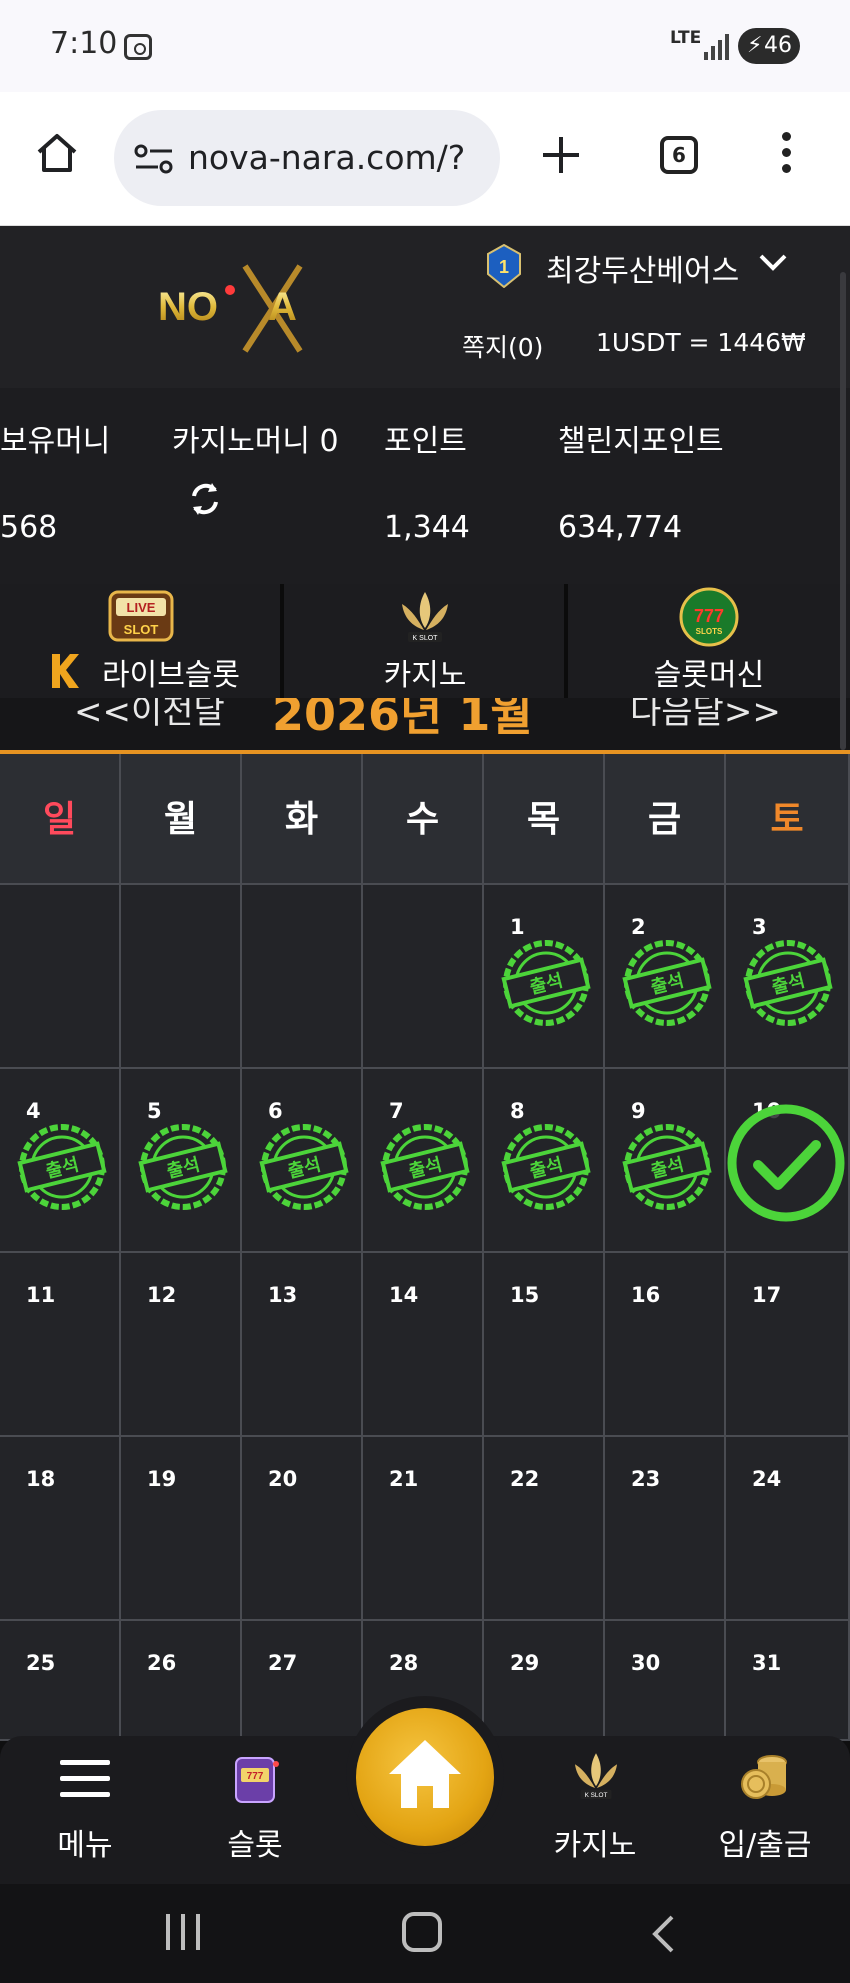  What do you see at coordinates (426, 638) in the screenshot?
I see `svg-text: K SLOT` at bounding box center [426, 638].